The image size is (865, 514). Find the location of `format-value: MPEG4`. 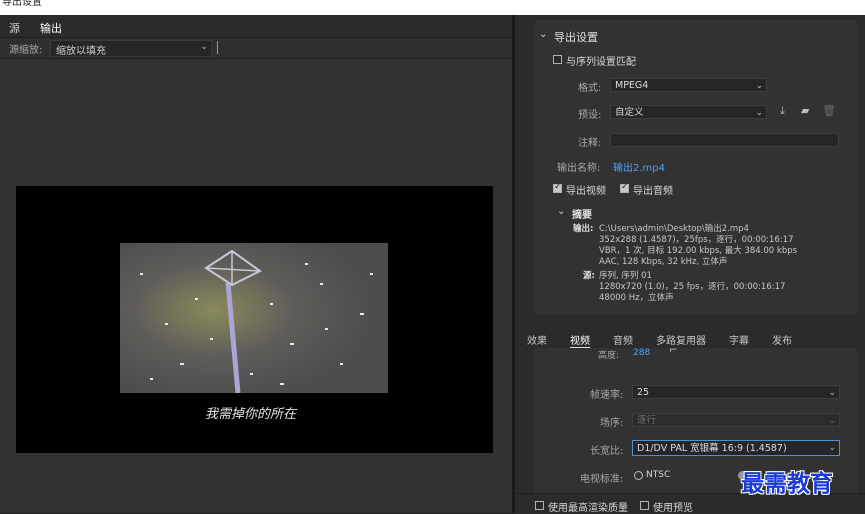

format-value: MPEG4 is located at coordinates (632, 85).